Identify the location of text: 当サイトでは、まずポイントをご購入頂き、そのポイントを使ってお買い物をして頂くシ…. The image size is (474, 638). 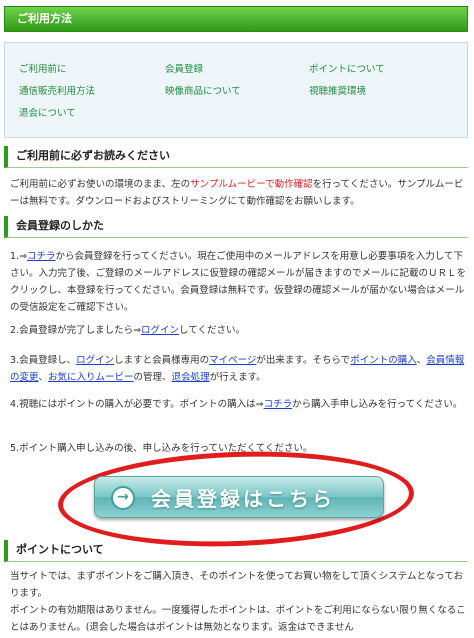
(236, 585).